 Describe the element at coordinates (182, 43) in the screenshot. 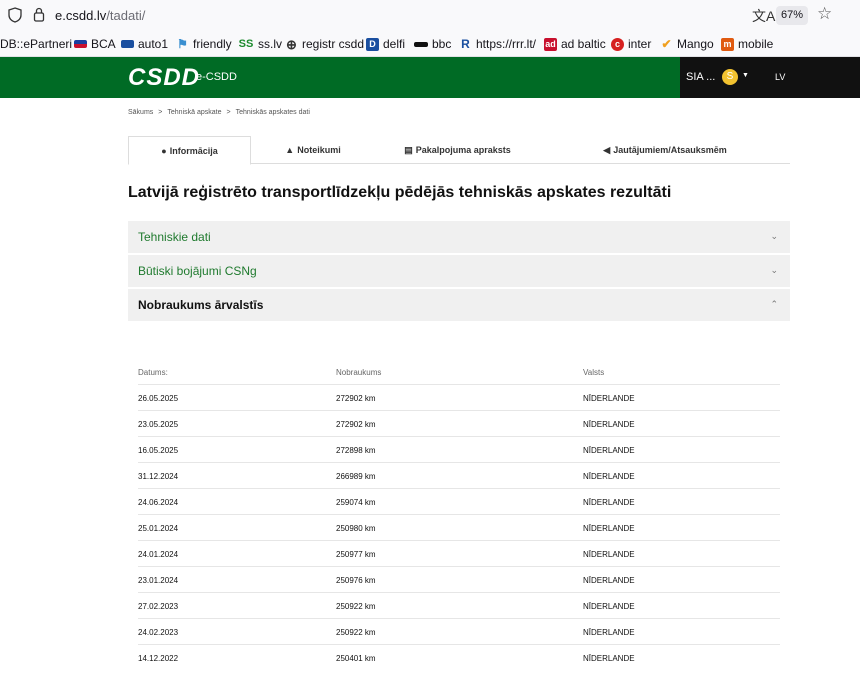

I see `flag-icon: ⚑` at that location.